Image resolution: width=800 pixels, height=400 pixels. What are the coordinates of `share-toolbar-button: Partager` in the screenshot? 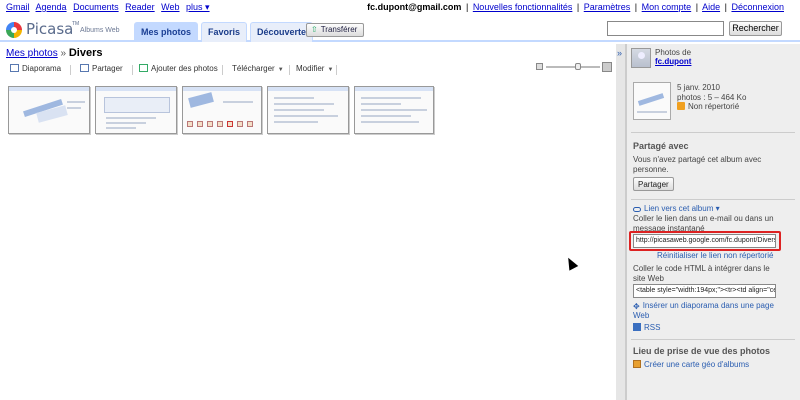 It's located at (101, 68).